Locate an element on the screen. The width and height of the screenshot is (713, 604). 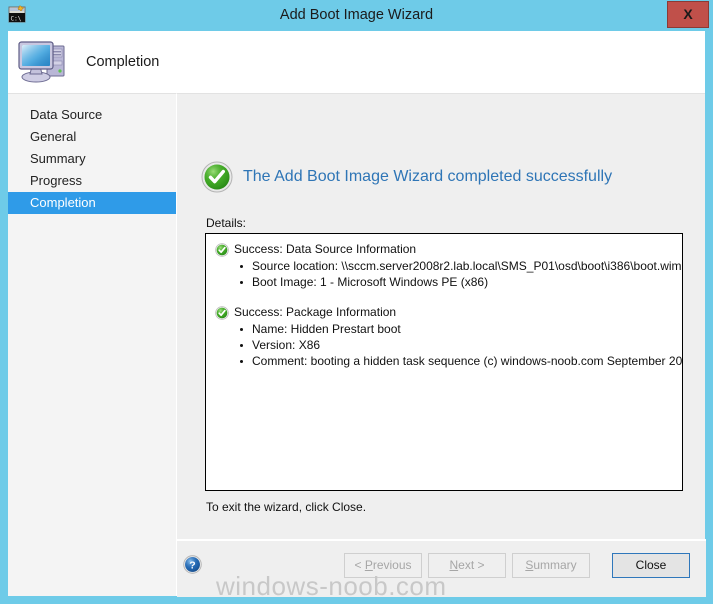
close-icon: X is located at coordinates (688, 14).